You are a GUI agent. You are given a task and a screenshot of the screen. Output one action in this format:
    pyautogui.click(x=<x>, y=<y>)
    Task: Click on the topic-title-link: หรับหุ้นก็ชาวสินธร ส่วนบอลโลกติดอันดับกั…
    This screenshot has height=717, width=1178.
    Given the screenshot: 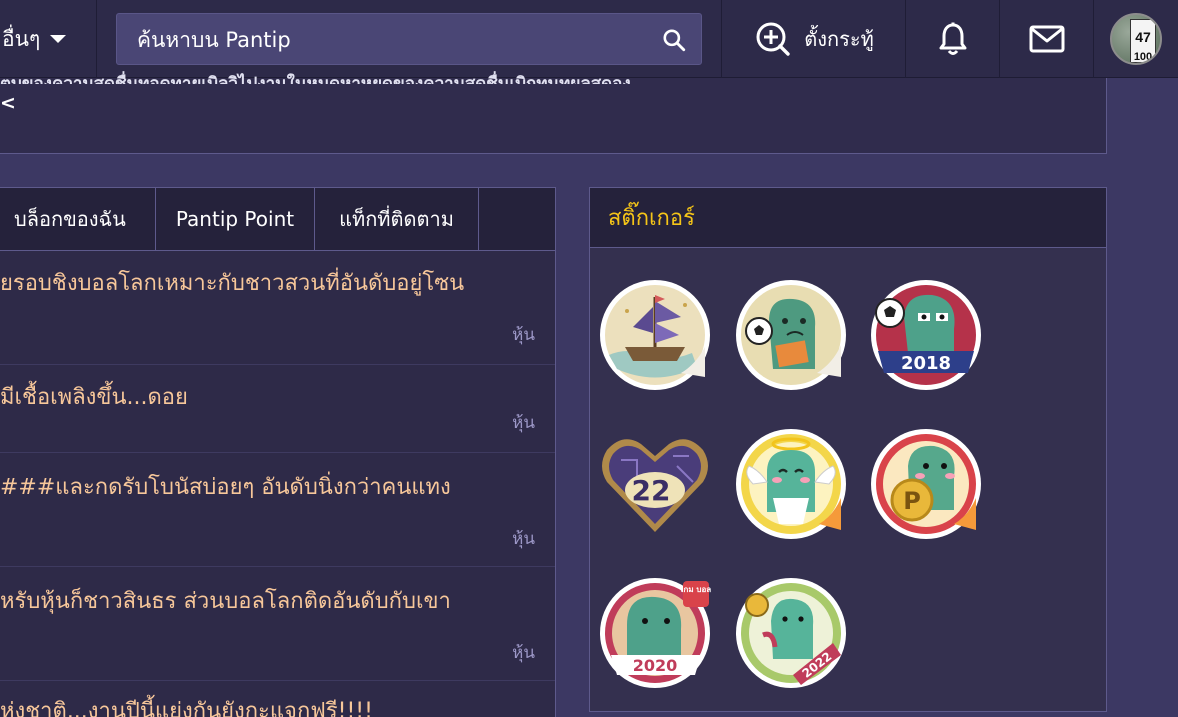 What is the action you would take?
    pyautogui.click(x=275, y=600)
    